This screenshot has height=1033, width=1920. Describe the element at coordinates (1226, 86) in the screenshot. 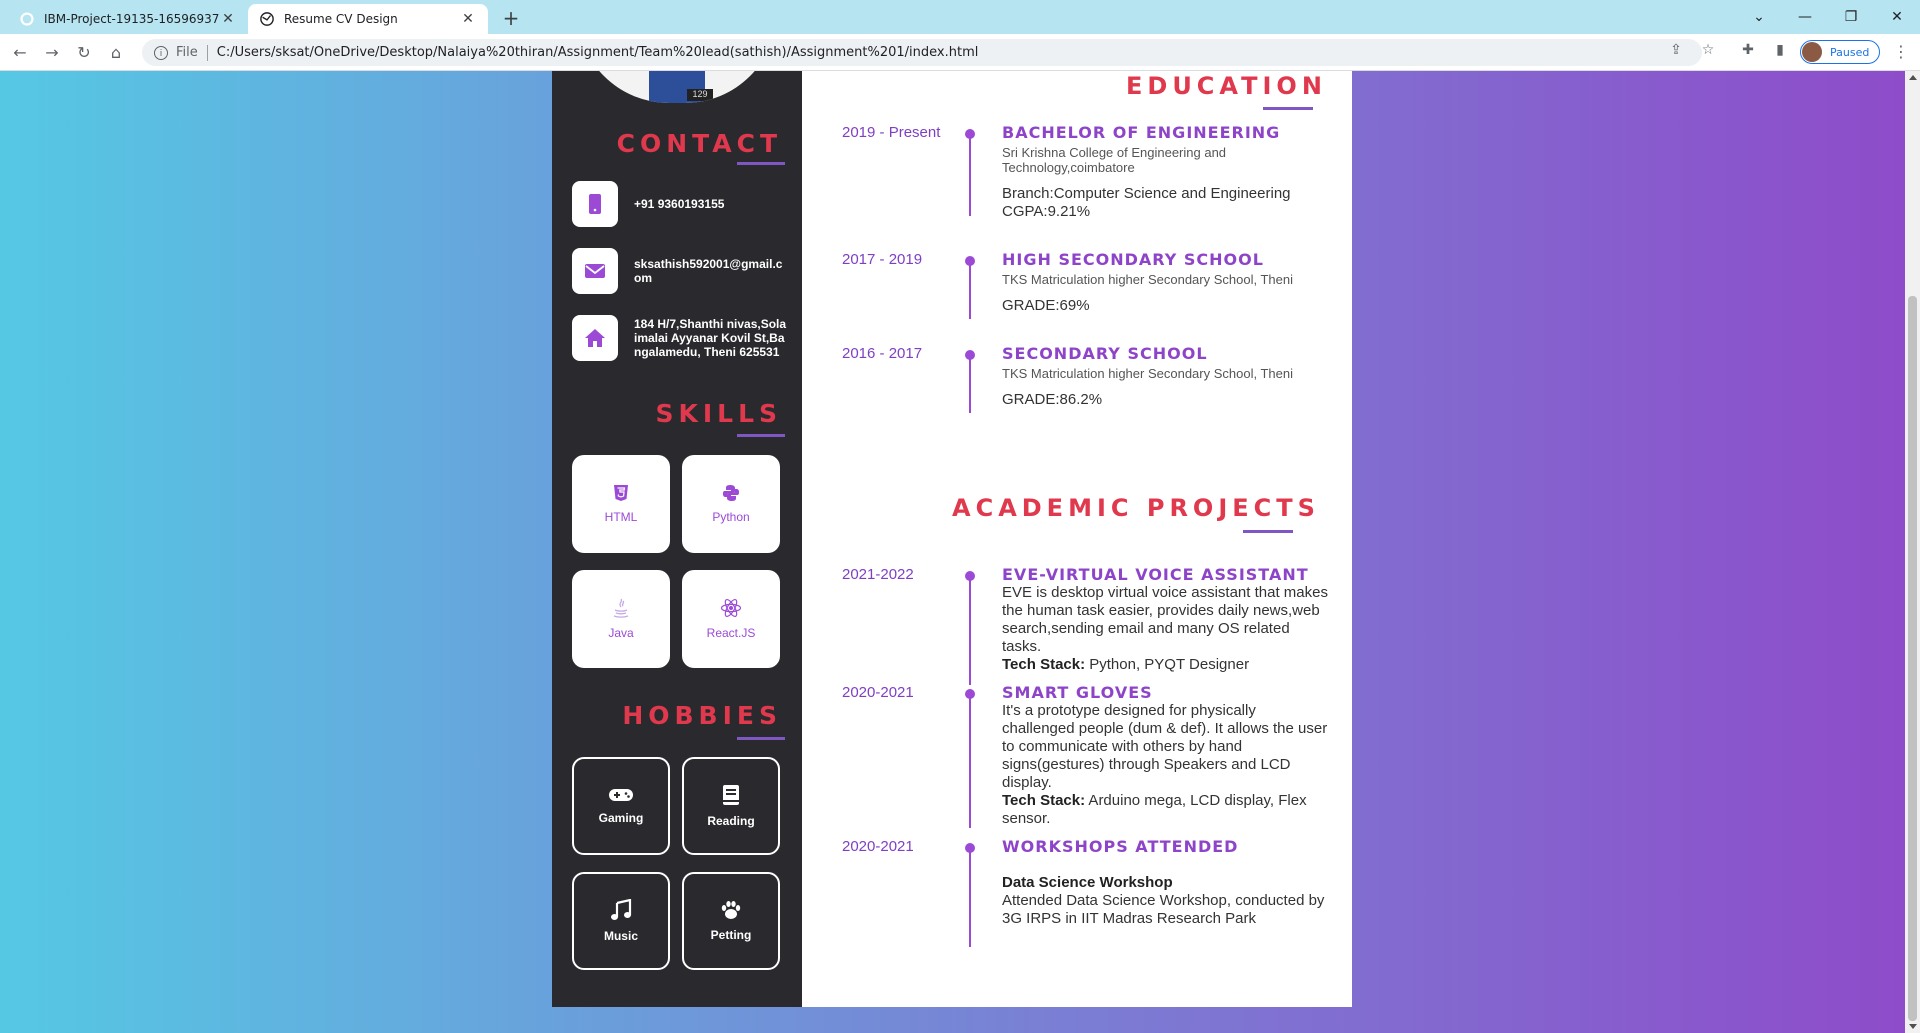

I see `education-heading: EDUCATION` at that location.